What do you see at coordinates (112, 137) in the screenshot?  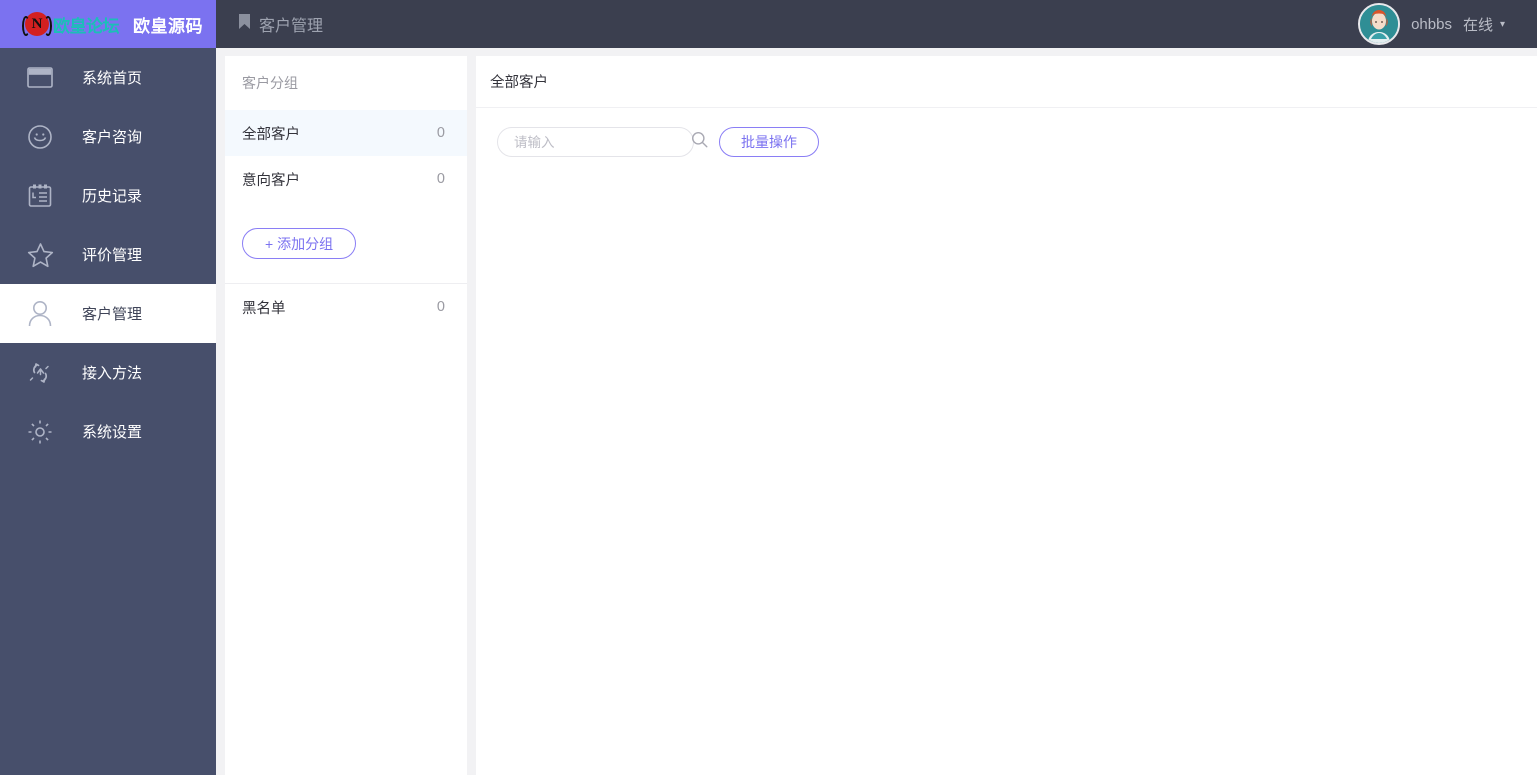 I see `sidebar-item-label: 客户咨询` at bounding box center [112, 137].